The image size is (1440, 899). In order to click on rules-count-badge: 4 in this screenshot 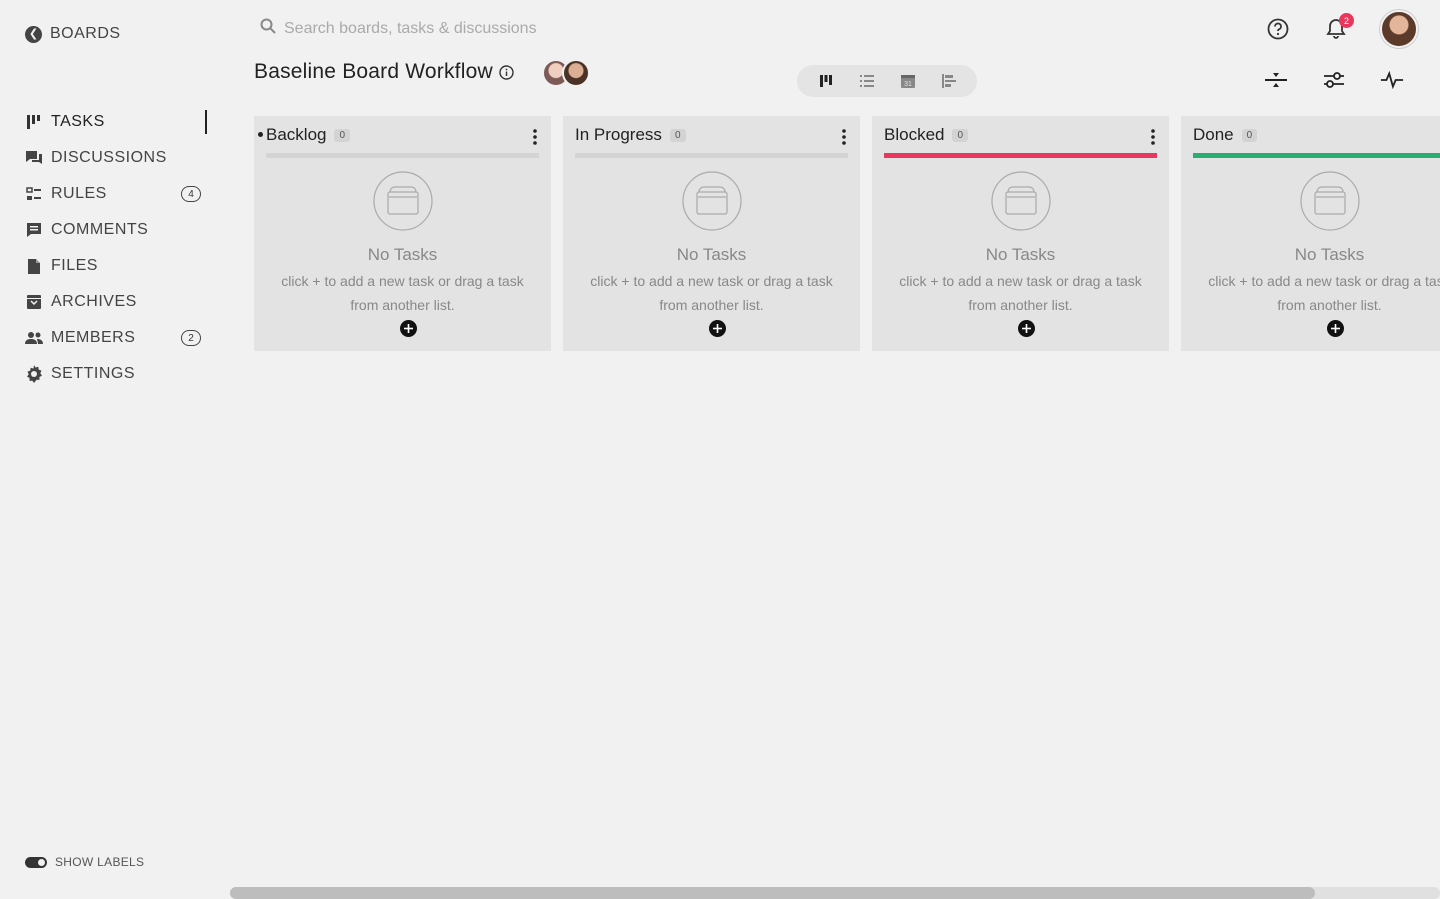, I will do `click(191, 194)`.